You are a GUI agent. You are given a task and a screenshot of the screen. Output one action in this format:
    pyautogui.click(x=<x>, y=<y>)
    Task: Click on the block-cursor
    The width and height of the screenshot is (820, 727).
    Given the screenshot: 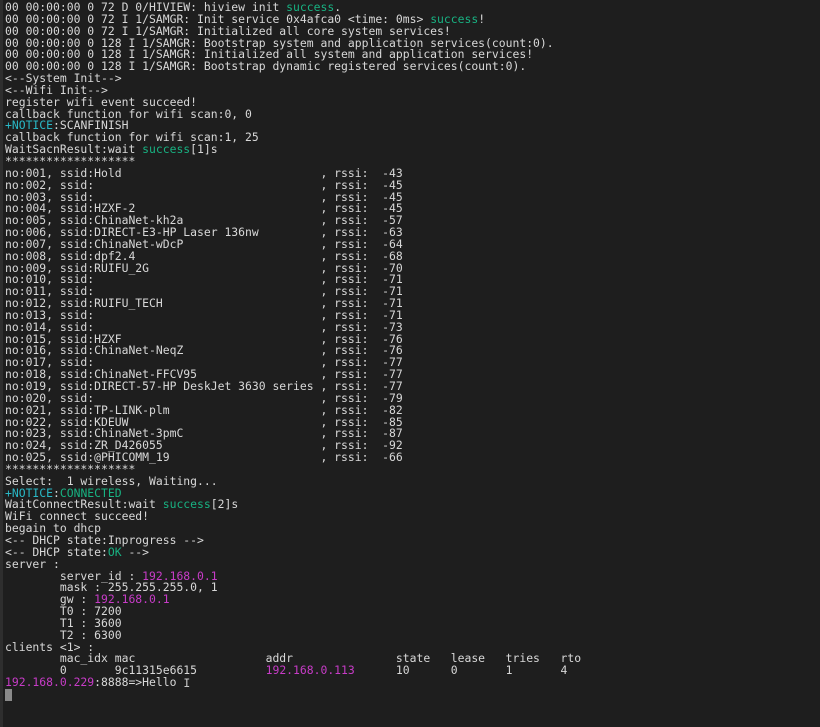 What is the action you would take?
    pyautogui.click(x=8, y=694)
    